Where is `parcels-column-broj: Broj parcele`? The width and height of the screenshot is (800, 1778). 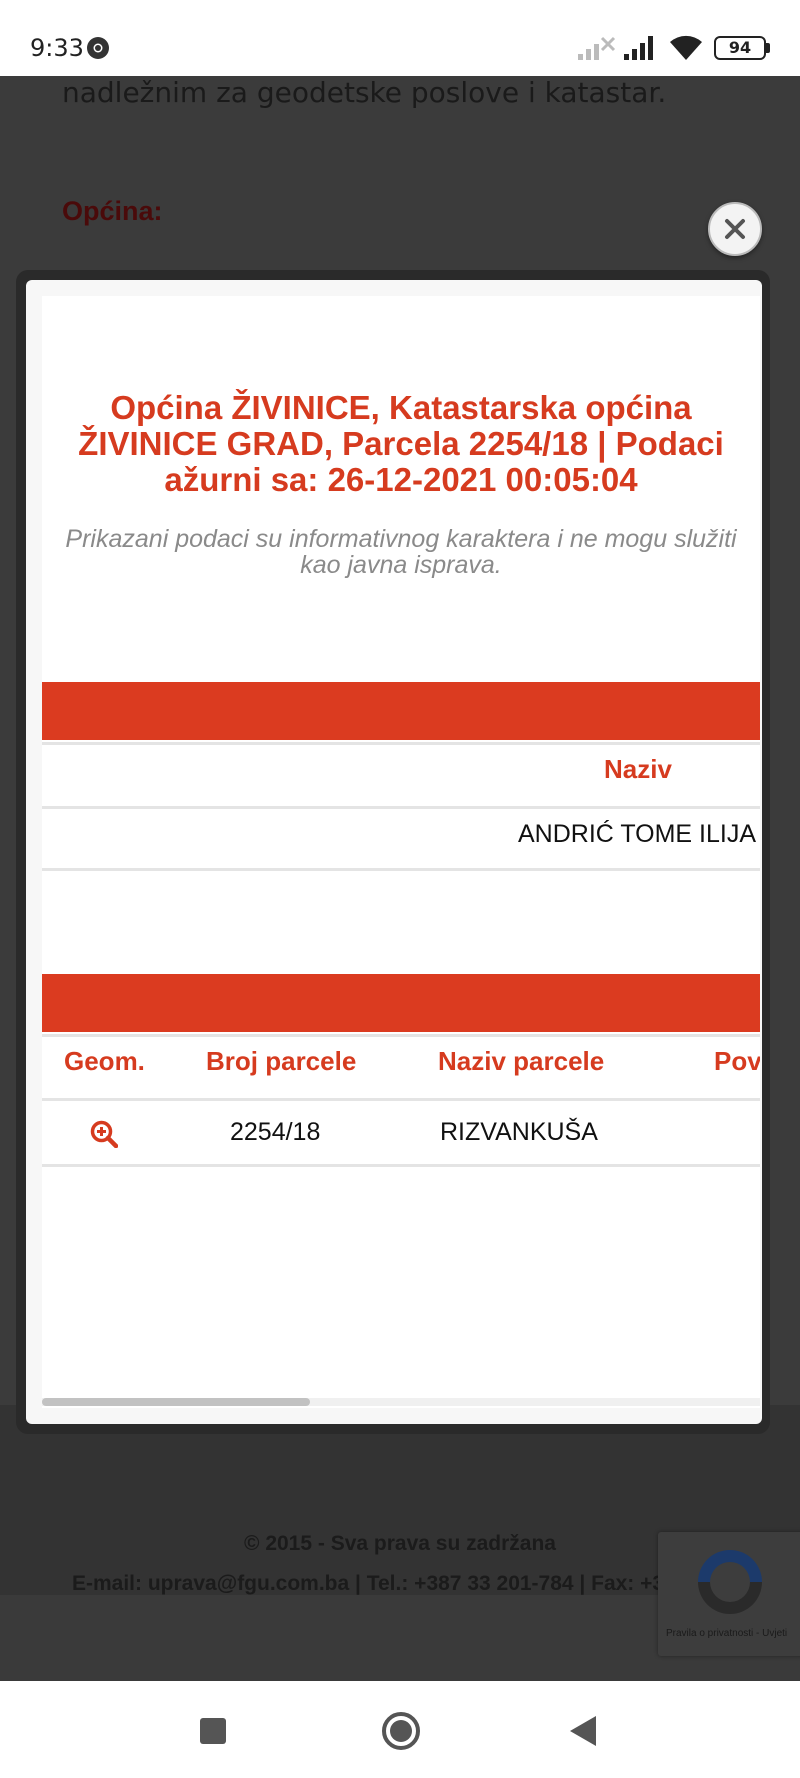 parcels-column-broj: Broj parcele is located at coordinates (281, 1061).